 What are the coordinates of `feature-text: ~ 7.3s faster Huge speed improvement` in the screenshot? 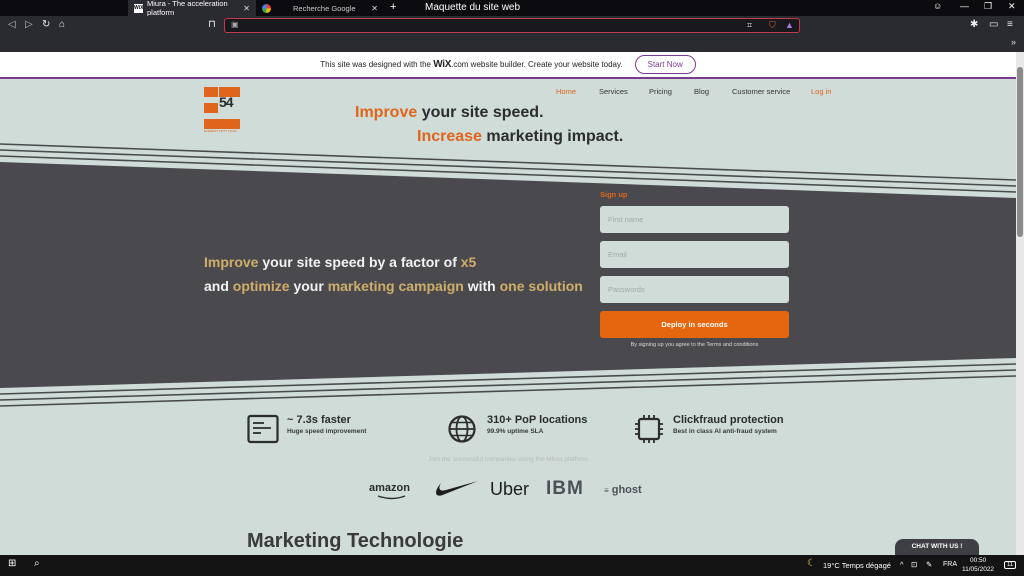 It's located at (326, 424).